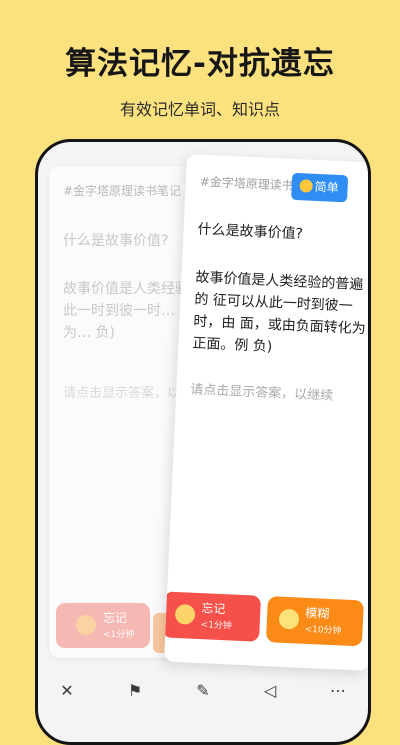  I want to click on card-hint: 请点击显示答案，以继续, so click(262, 390).